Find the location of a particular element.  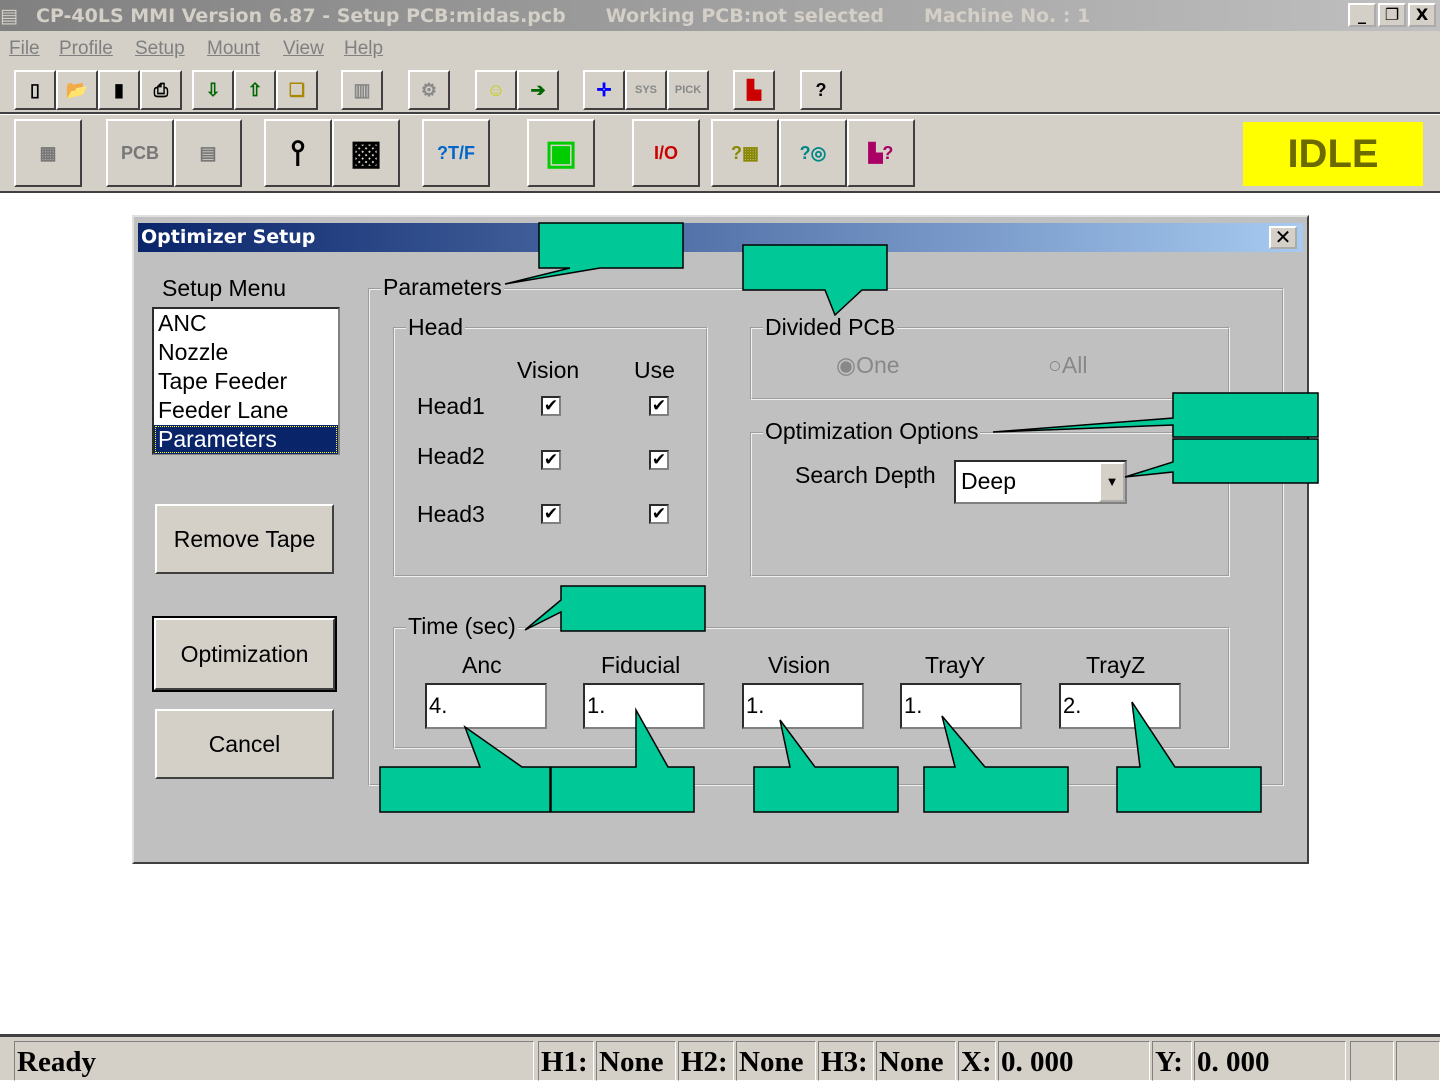

callout-divided-pcb is located at coordinates (815, 280).